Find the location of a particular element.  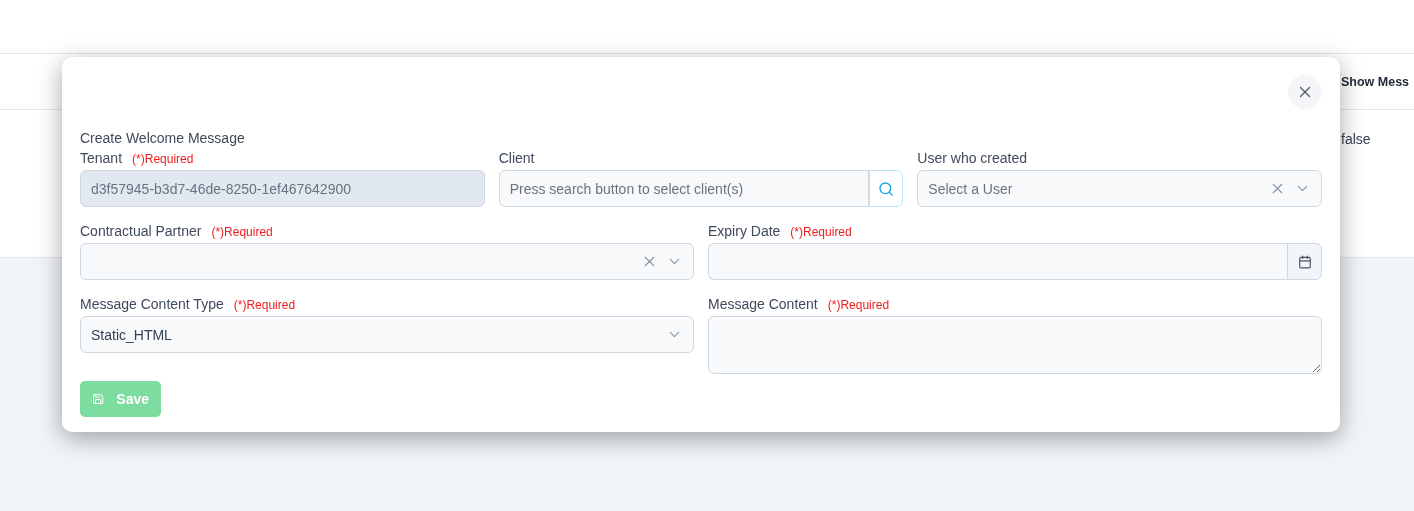

field-label: Contractual Partner is located at coordinates (141, 231).